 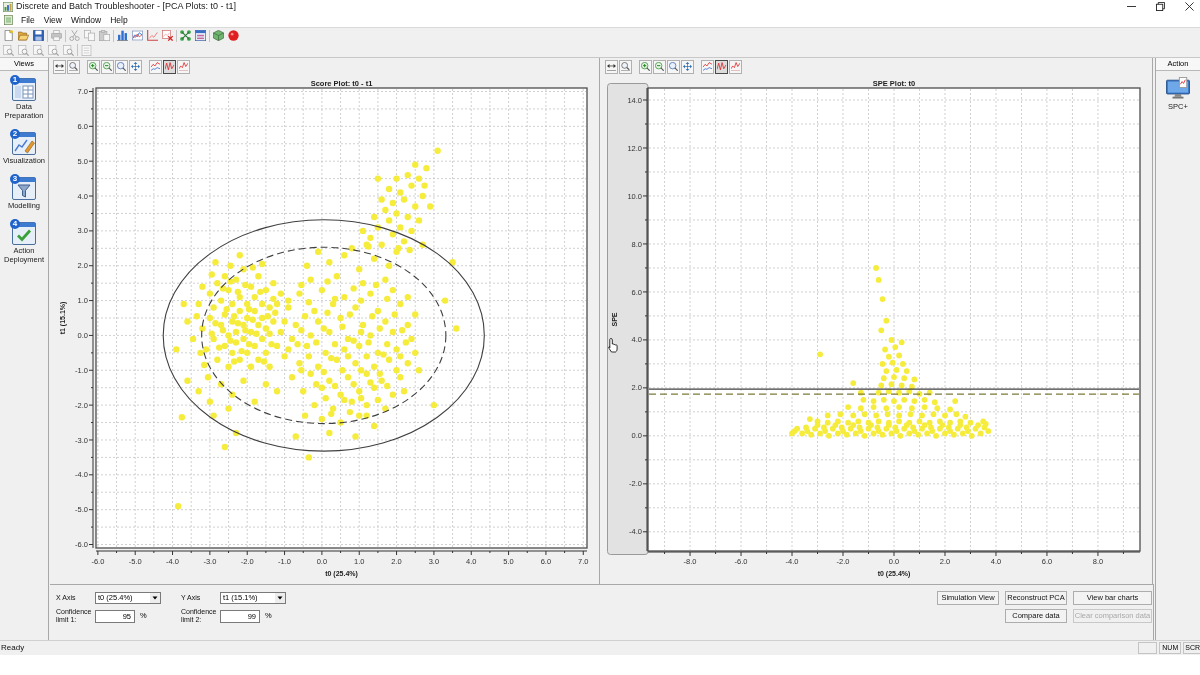 What do you see at coordinates (233, 35) in the screenshot?
I see `dot-icon` at bounding box center [233, 35].